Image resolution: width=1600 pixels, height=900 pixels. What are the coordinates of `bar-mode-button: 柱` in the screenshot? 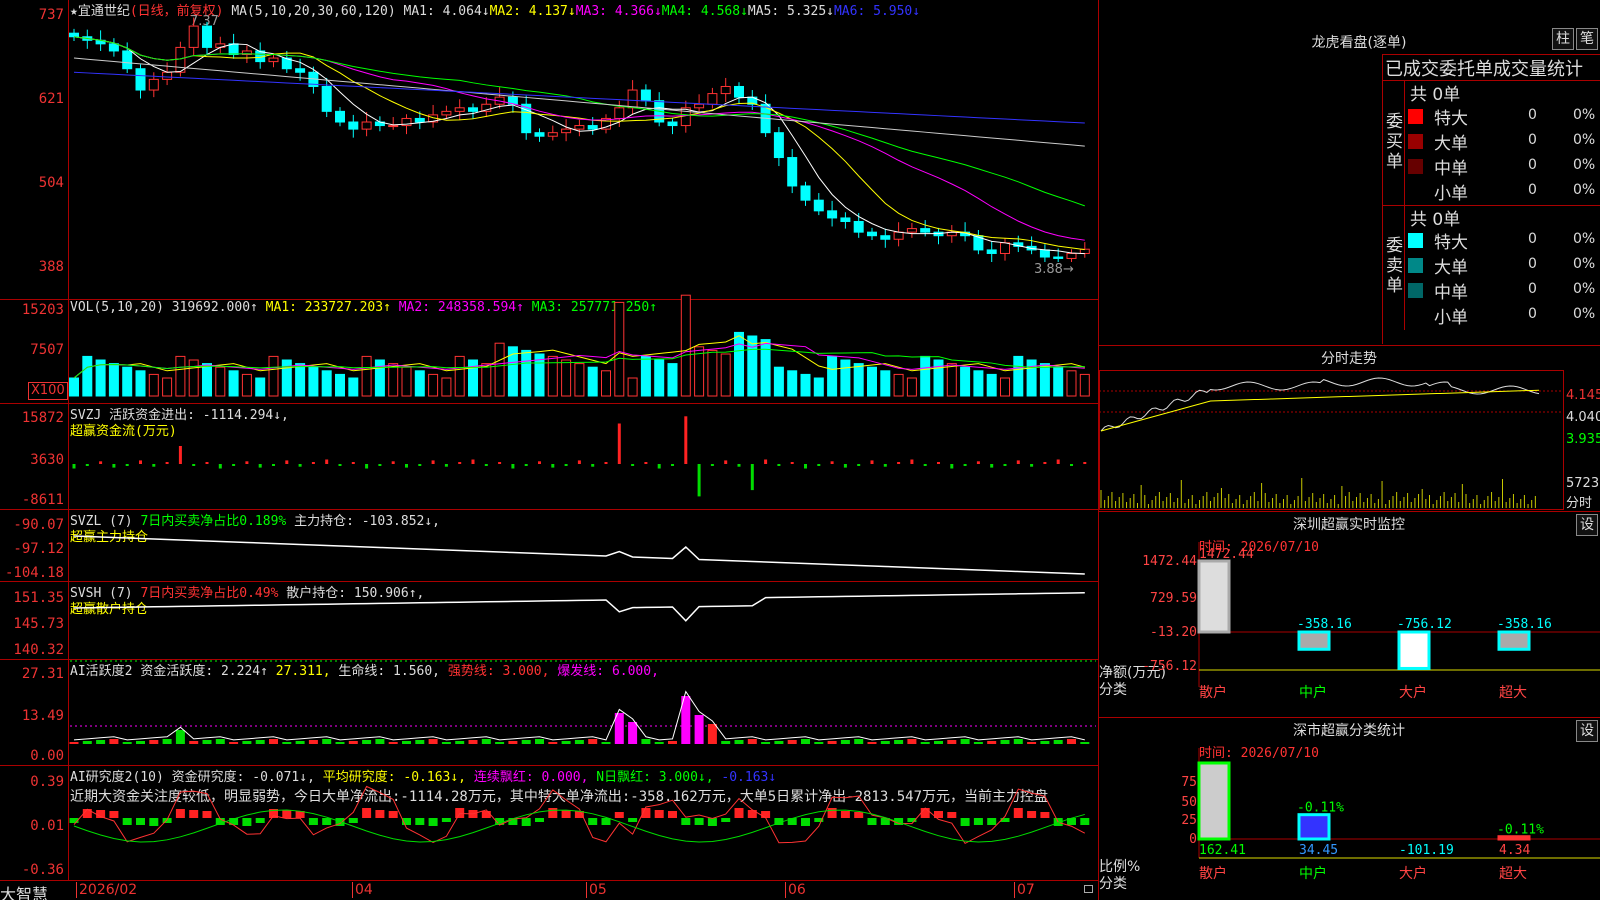 It's located at (1563, 39).